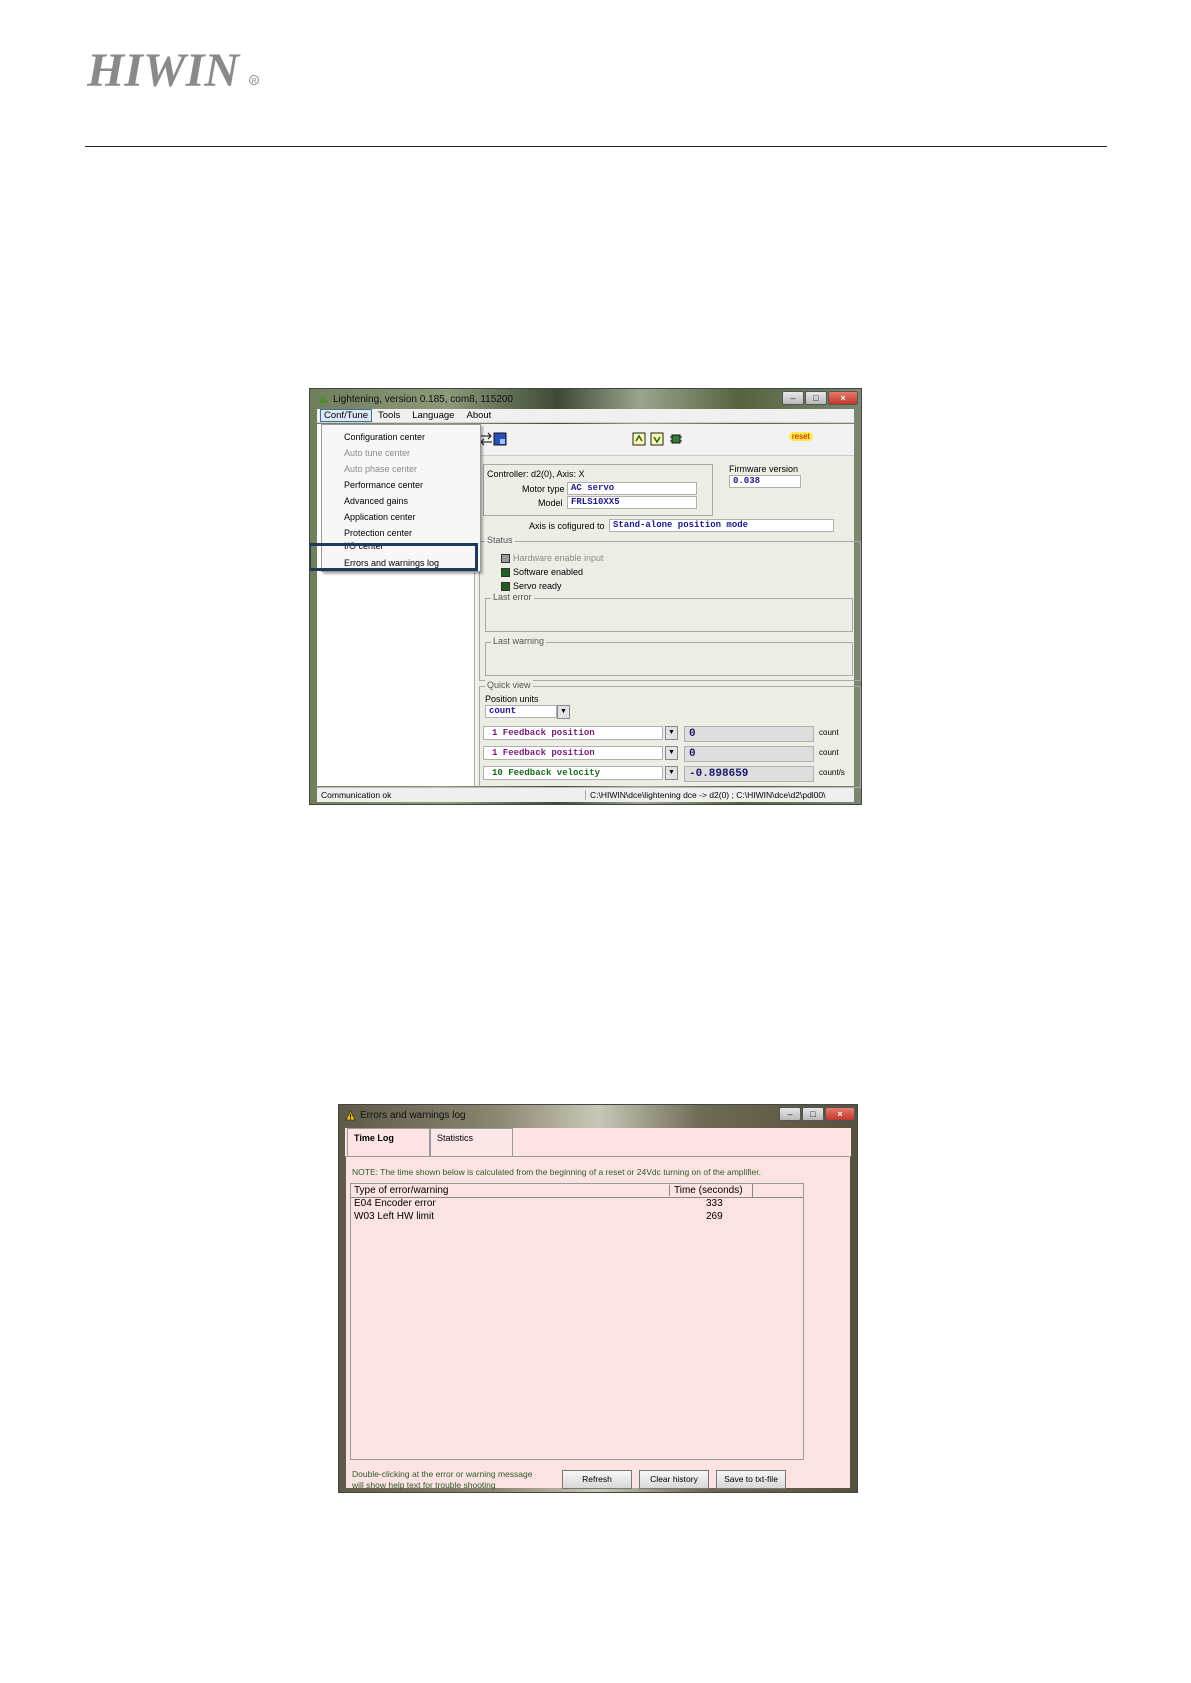  Describe the element at coordinates (585, 416) in the screenshot. I see `menubar: Conf/Tune Tools Language About` at that location.